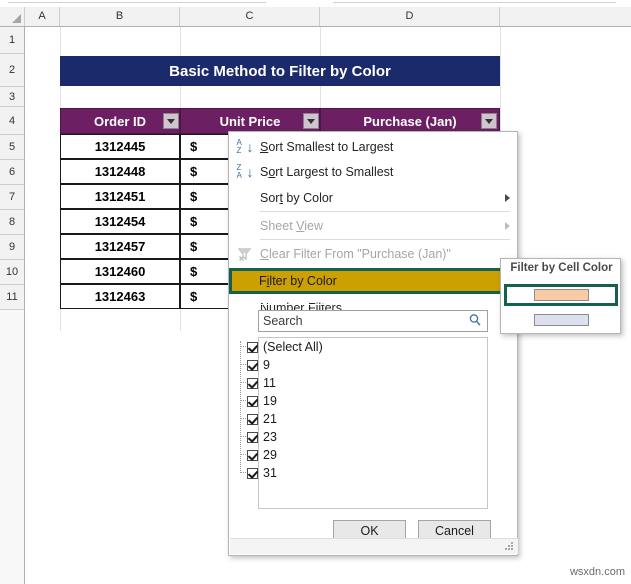 The width and height of the screenshot is (631, 584). What do you see at coordinates (270, 401) in the screenshot?
I see `filter-list-item-label: 19` at bounding box center [270, 401].